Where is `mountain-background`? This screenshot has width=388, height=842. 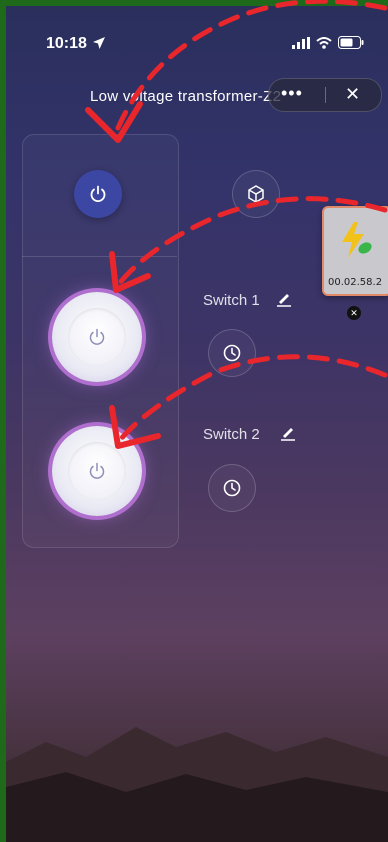
mountain-background is located at coordinates (197, 784).